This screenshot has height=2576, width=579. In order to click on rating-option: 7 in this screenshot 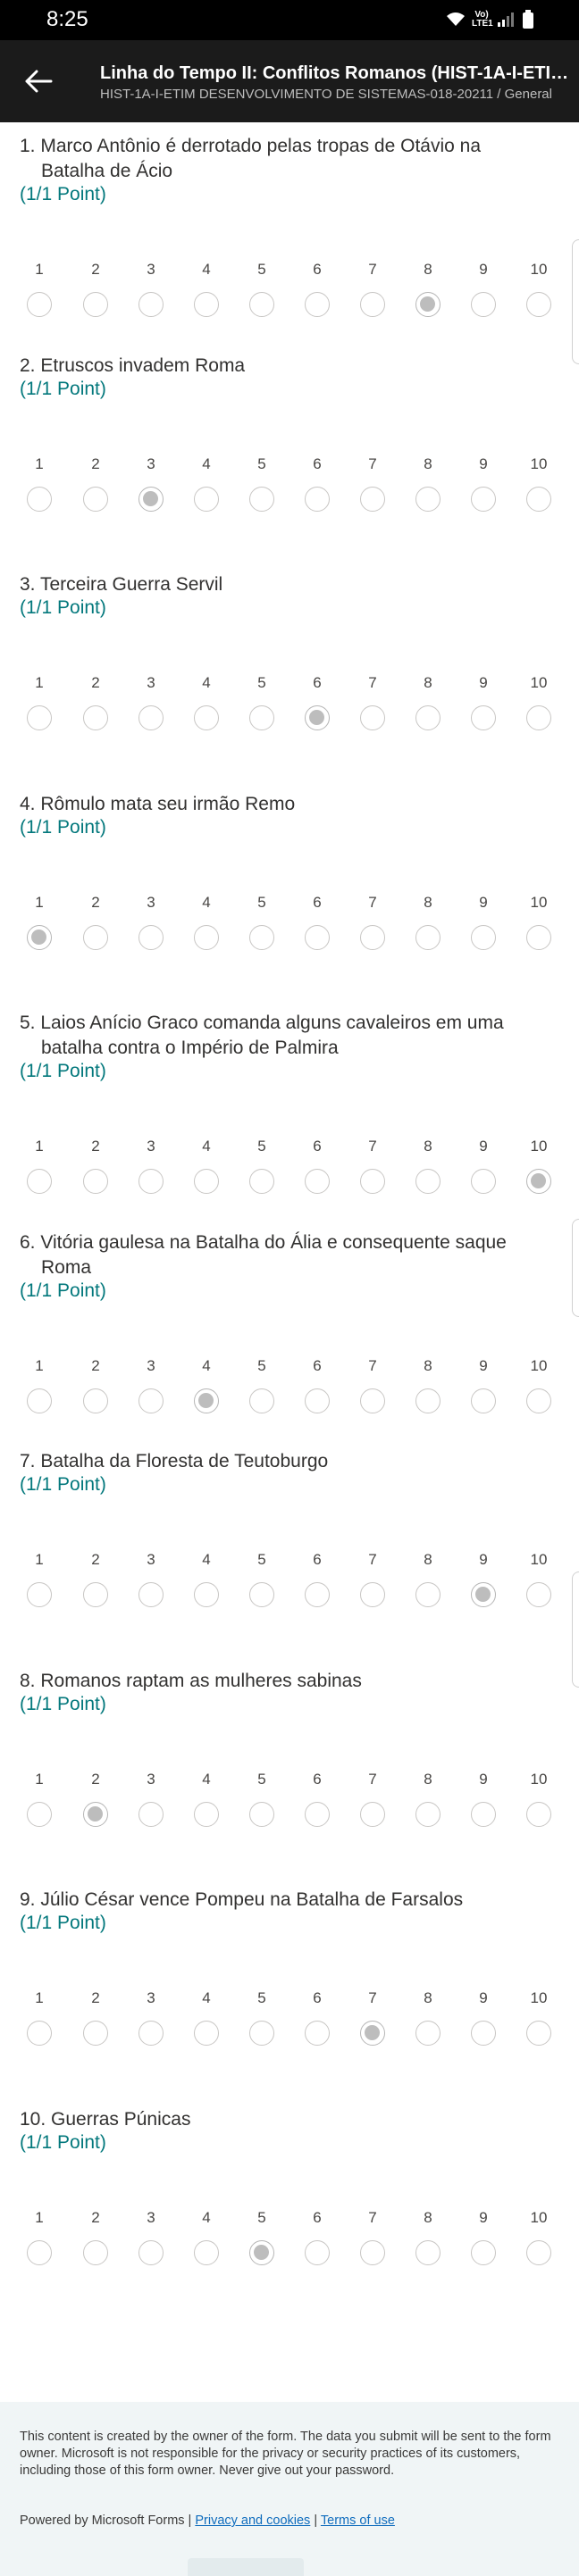, I will do `click(372, 2017)`.